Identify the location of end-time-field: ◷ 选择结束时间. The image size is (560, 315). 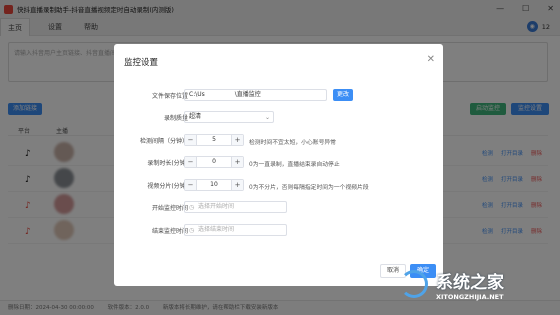
(235, 230).